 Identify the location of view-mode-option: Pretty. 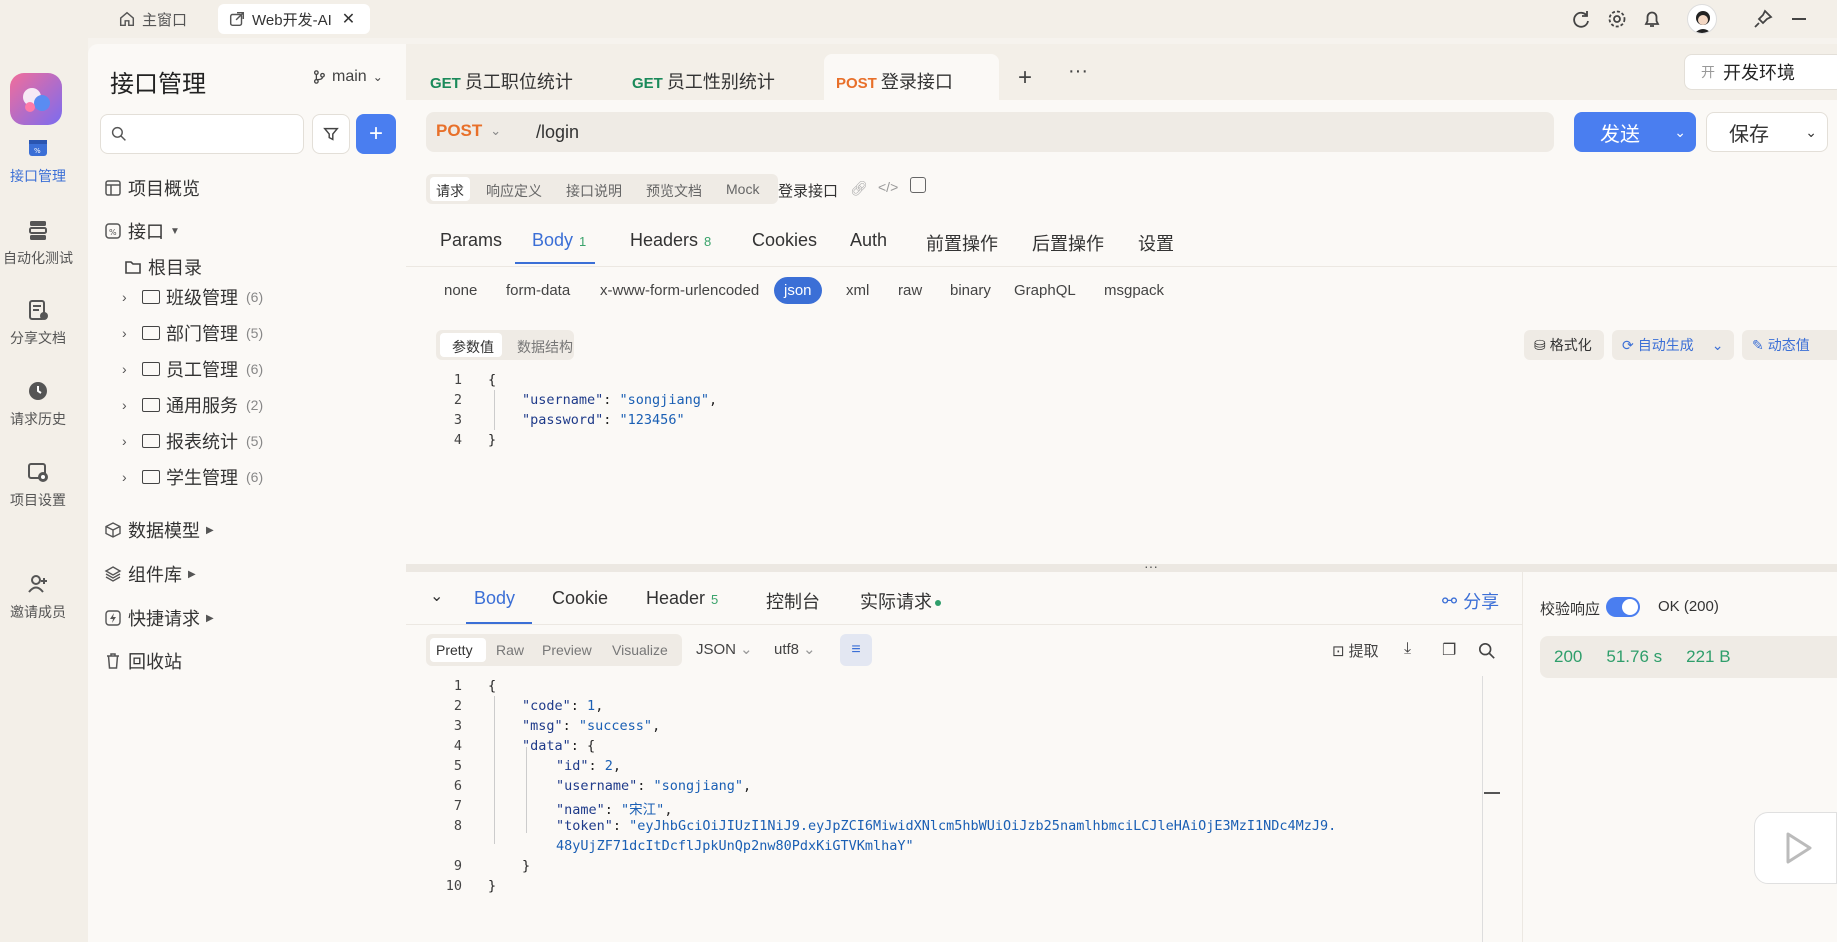
(454, 650).